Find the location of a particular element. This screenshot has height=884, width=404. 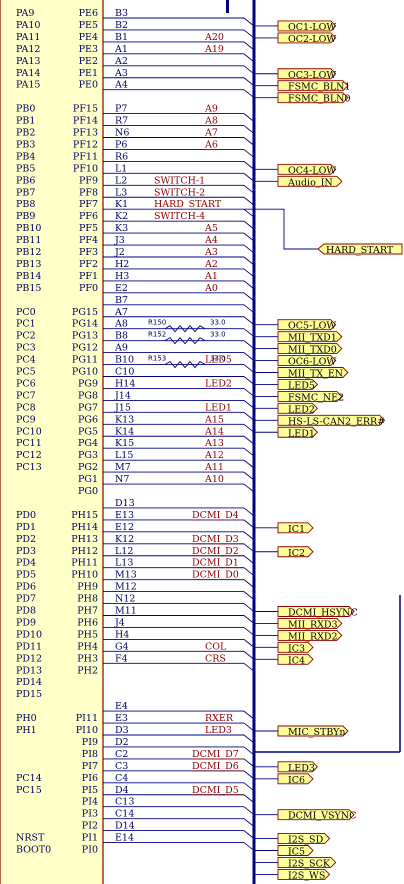

chip-pin-right: PI0 is located at coordinates (90, 850).